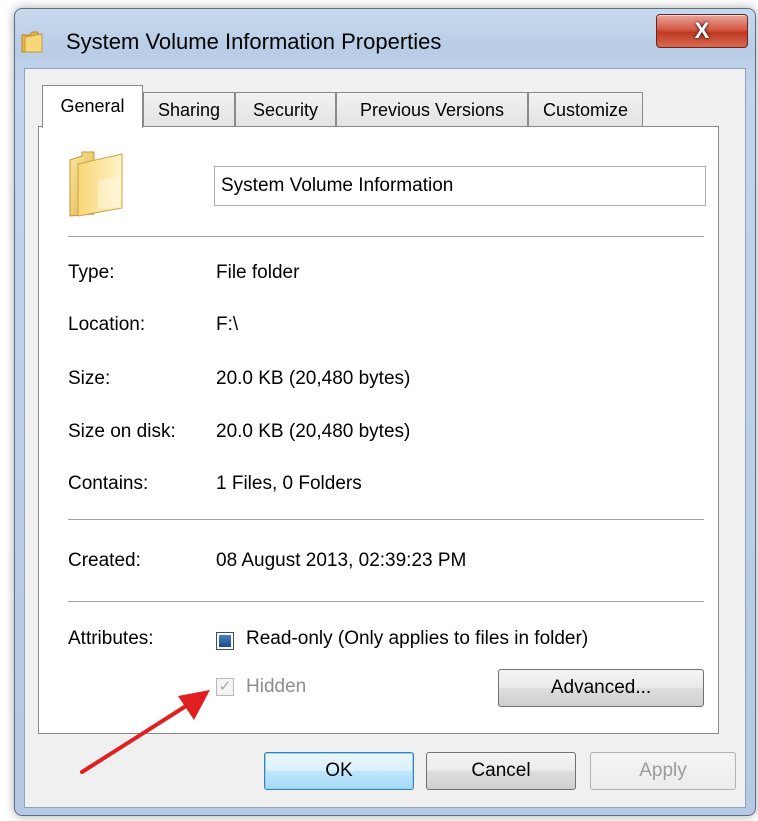 This screenshot has height=821, width=758. What do you see at coordinates (111, 638) in the screenshot?
I see `attributes-label: Attributes:` at bounding box center [111, 638].